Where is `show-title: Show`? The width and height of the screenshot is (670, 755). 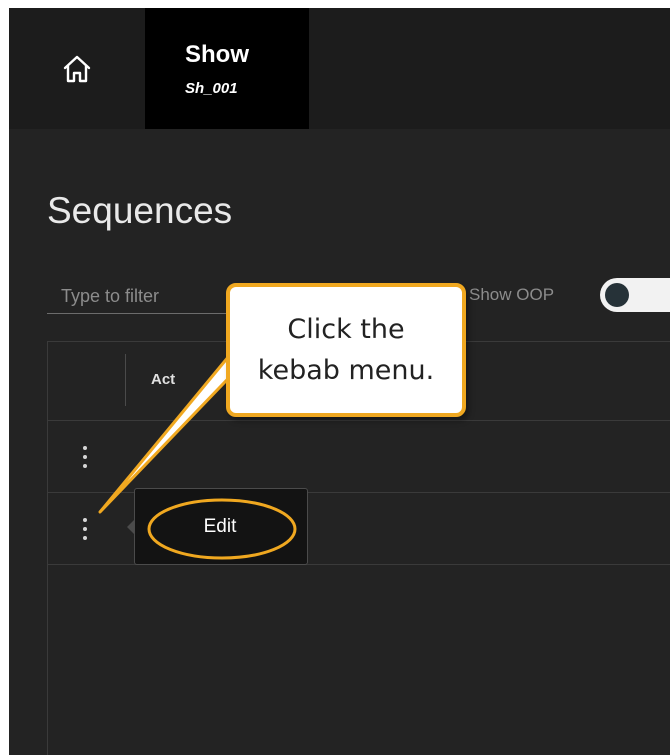 show-title: Show is located at coordinates (217, 54).